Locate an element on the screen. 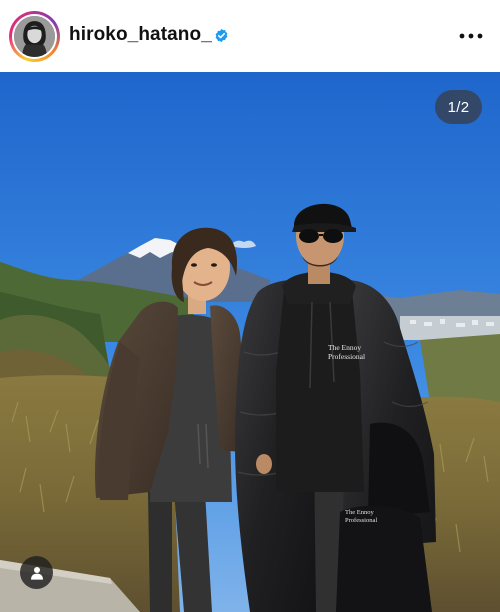  pants-print: The Ennoy Professional is located at coordinates (361, 516).